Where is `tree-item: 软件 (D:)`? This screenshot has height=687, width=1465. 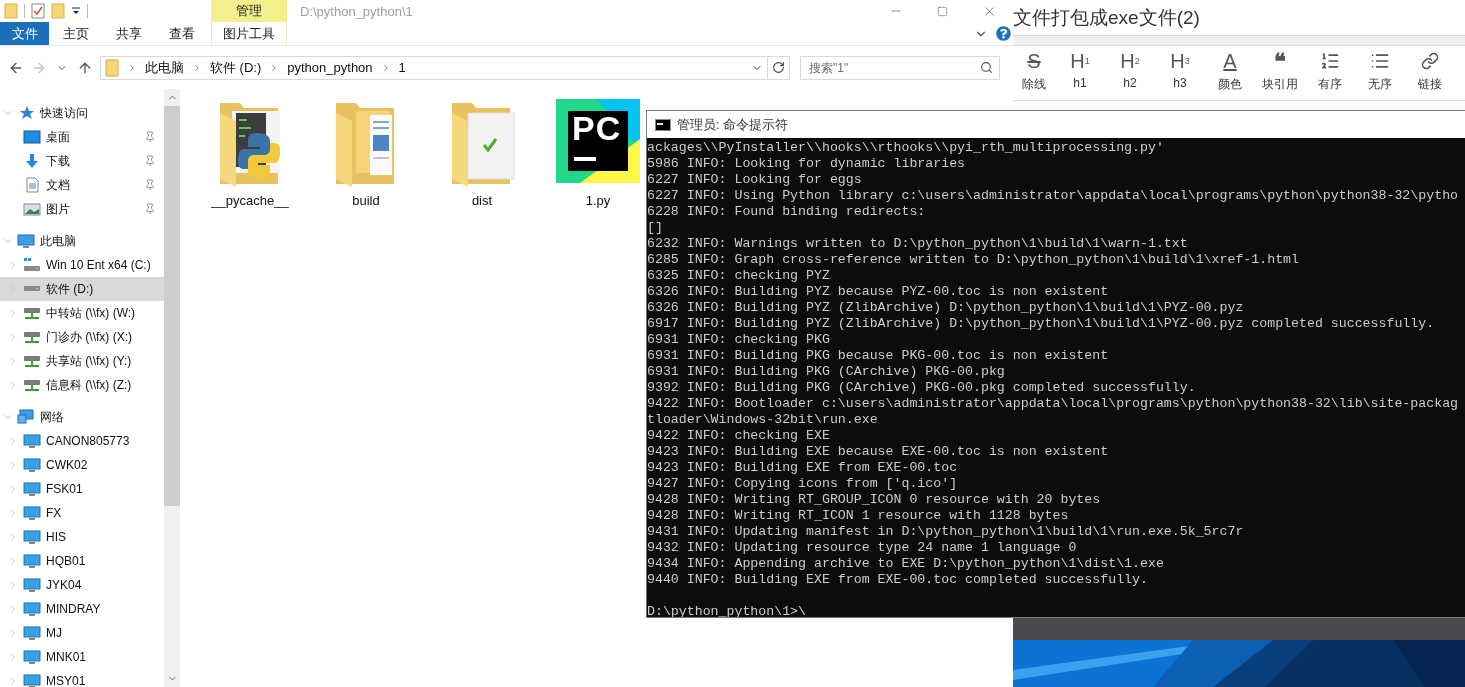
tree-item: 软件 (D:) is located at coordinates (82, 289).